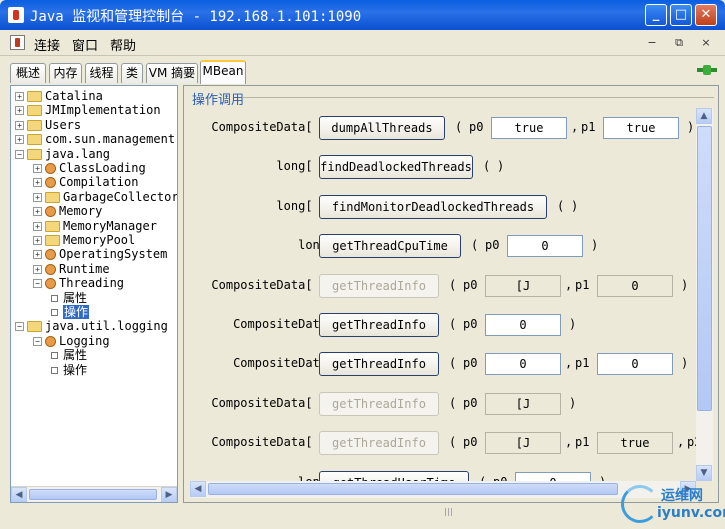  What do you see at coordinates (65, 73) in the screenshot?
I see `tab-memory: 内存` at bounding box center [65, 73].